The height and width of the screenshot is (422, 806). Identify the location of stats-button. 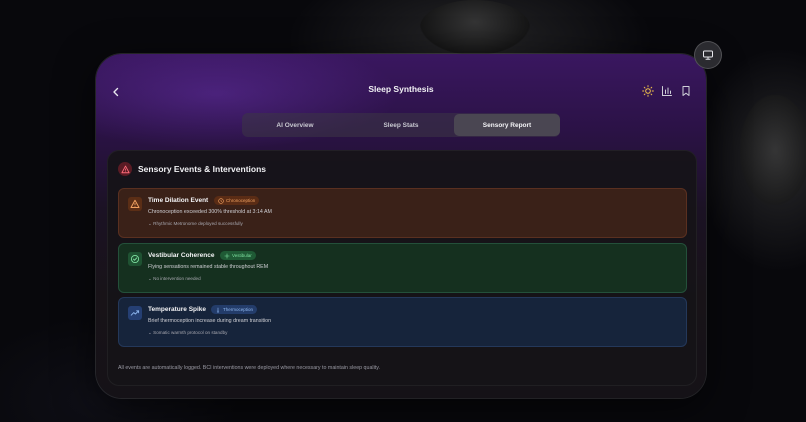
(667, 91).